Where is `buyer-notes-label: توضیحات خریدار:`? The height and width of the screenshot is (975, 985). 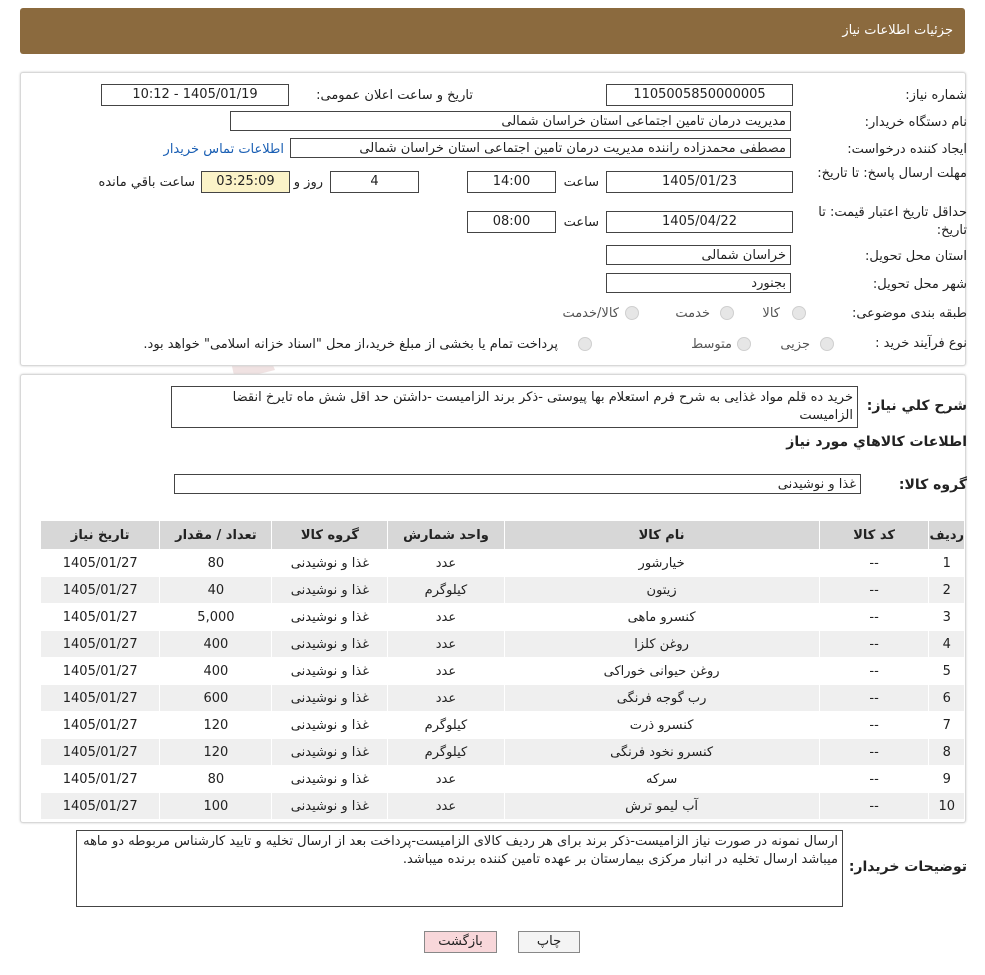 buyer-notes-label: توضیحات خریدار: is located at coordinates (907, 867).